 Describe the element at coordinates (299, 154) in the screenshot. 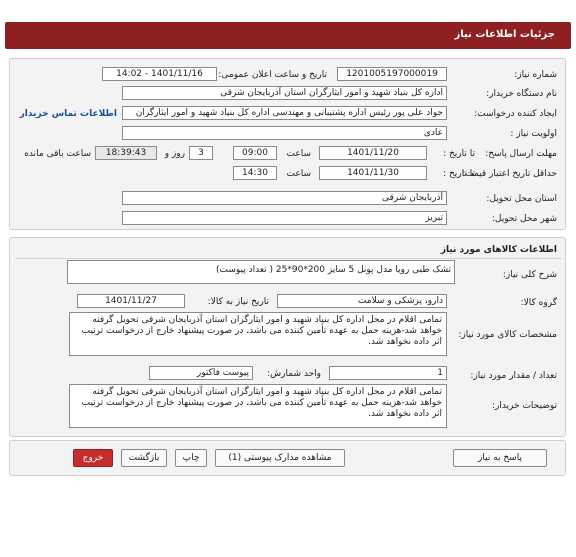

I see `reply-time-label: ساعت` at that location.